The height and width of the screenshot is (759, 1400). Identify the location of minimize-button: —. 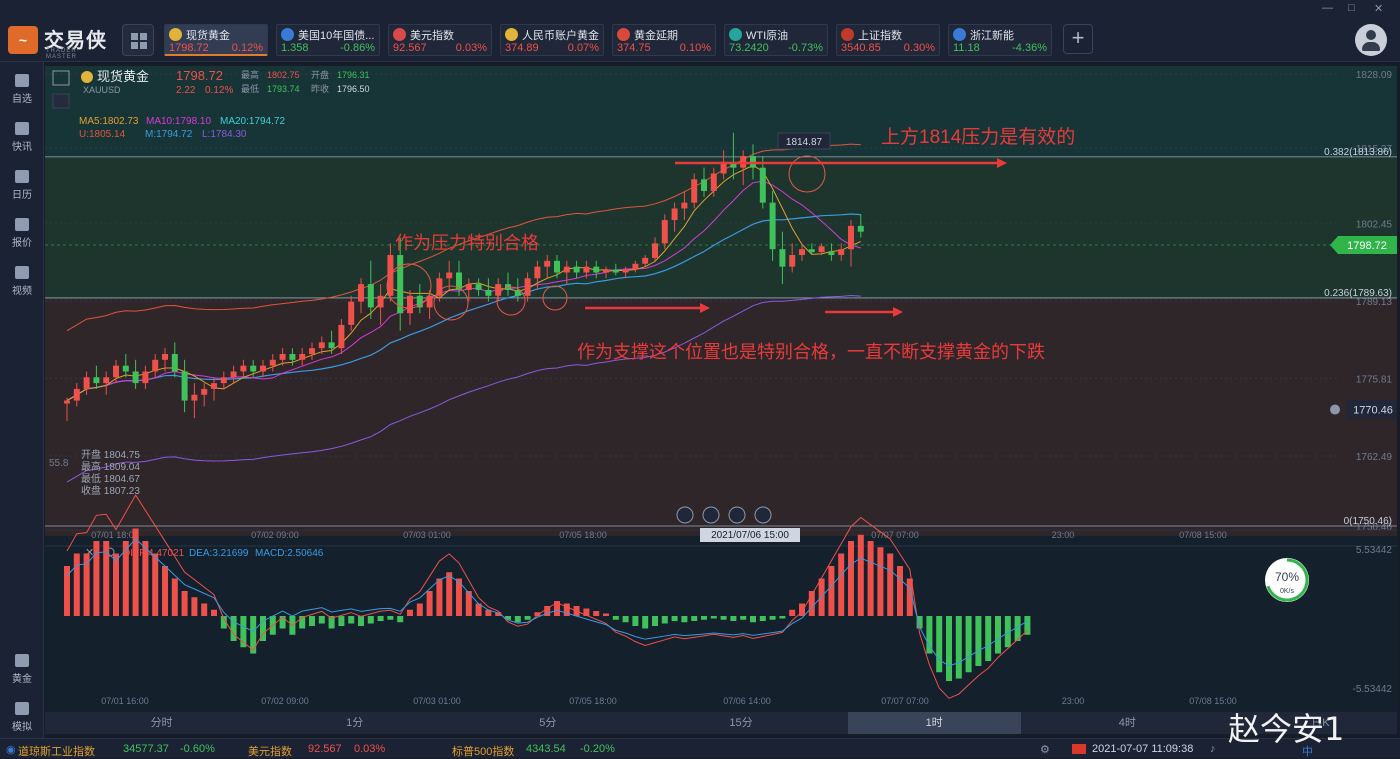
(1327, 8).